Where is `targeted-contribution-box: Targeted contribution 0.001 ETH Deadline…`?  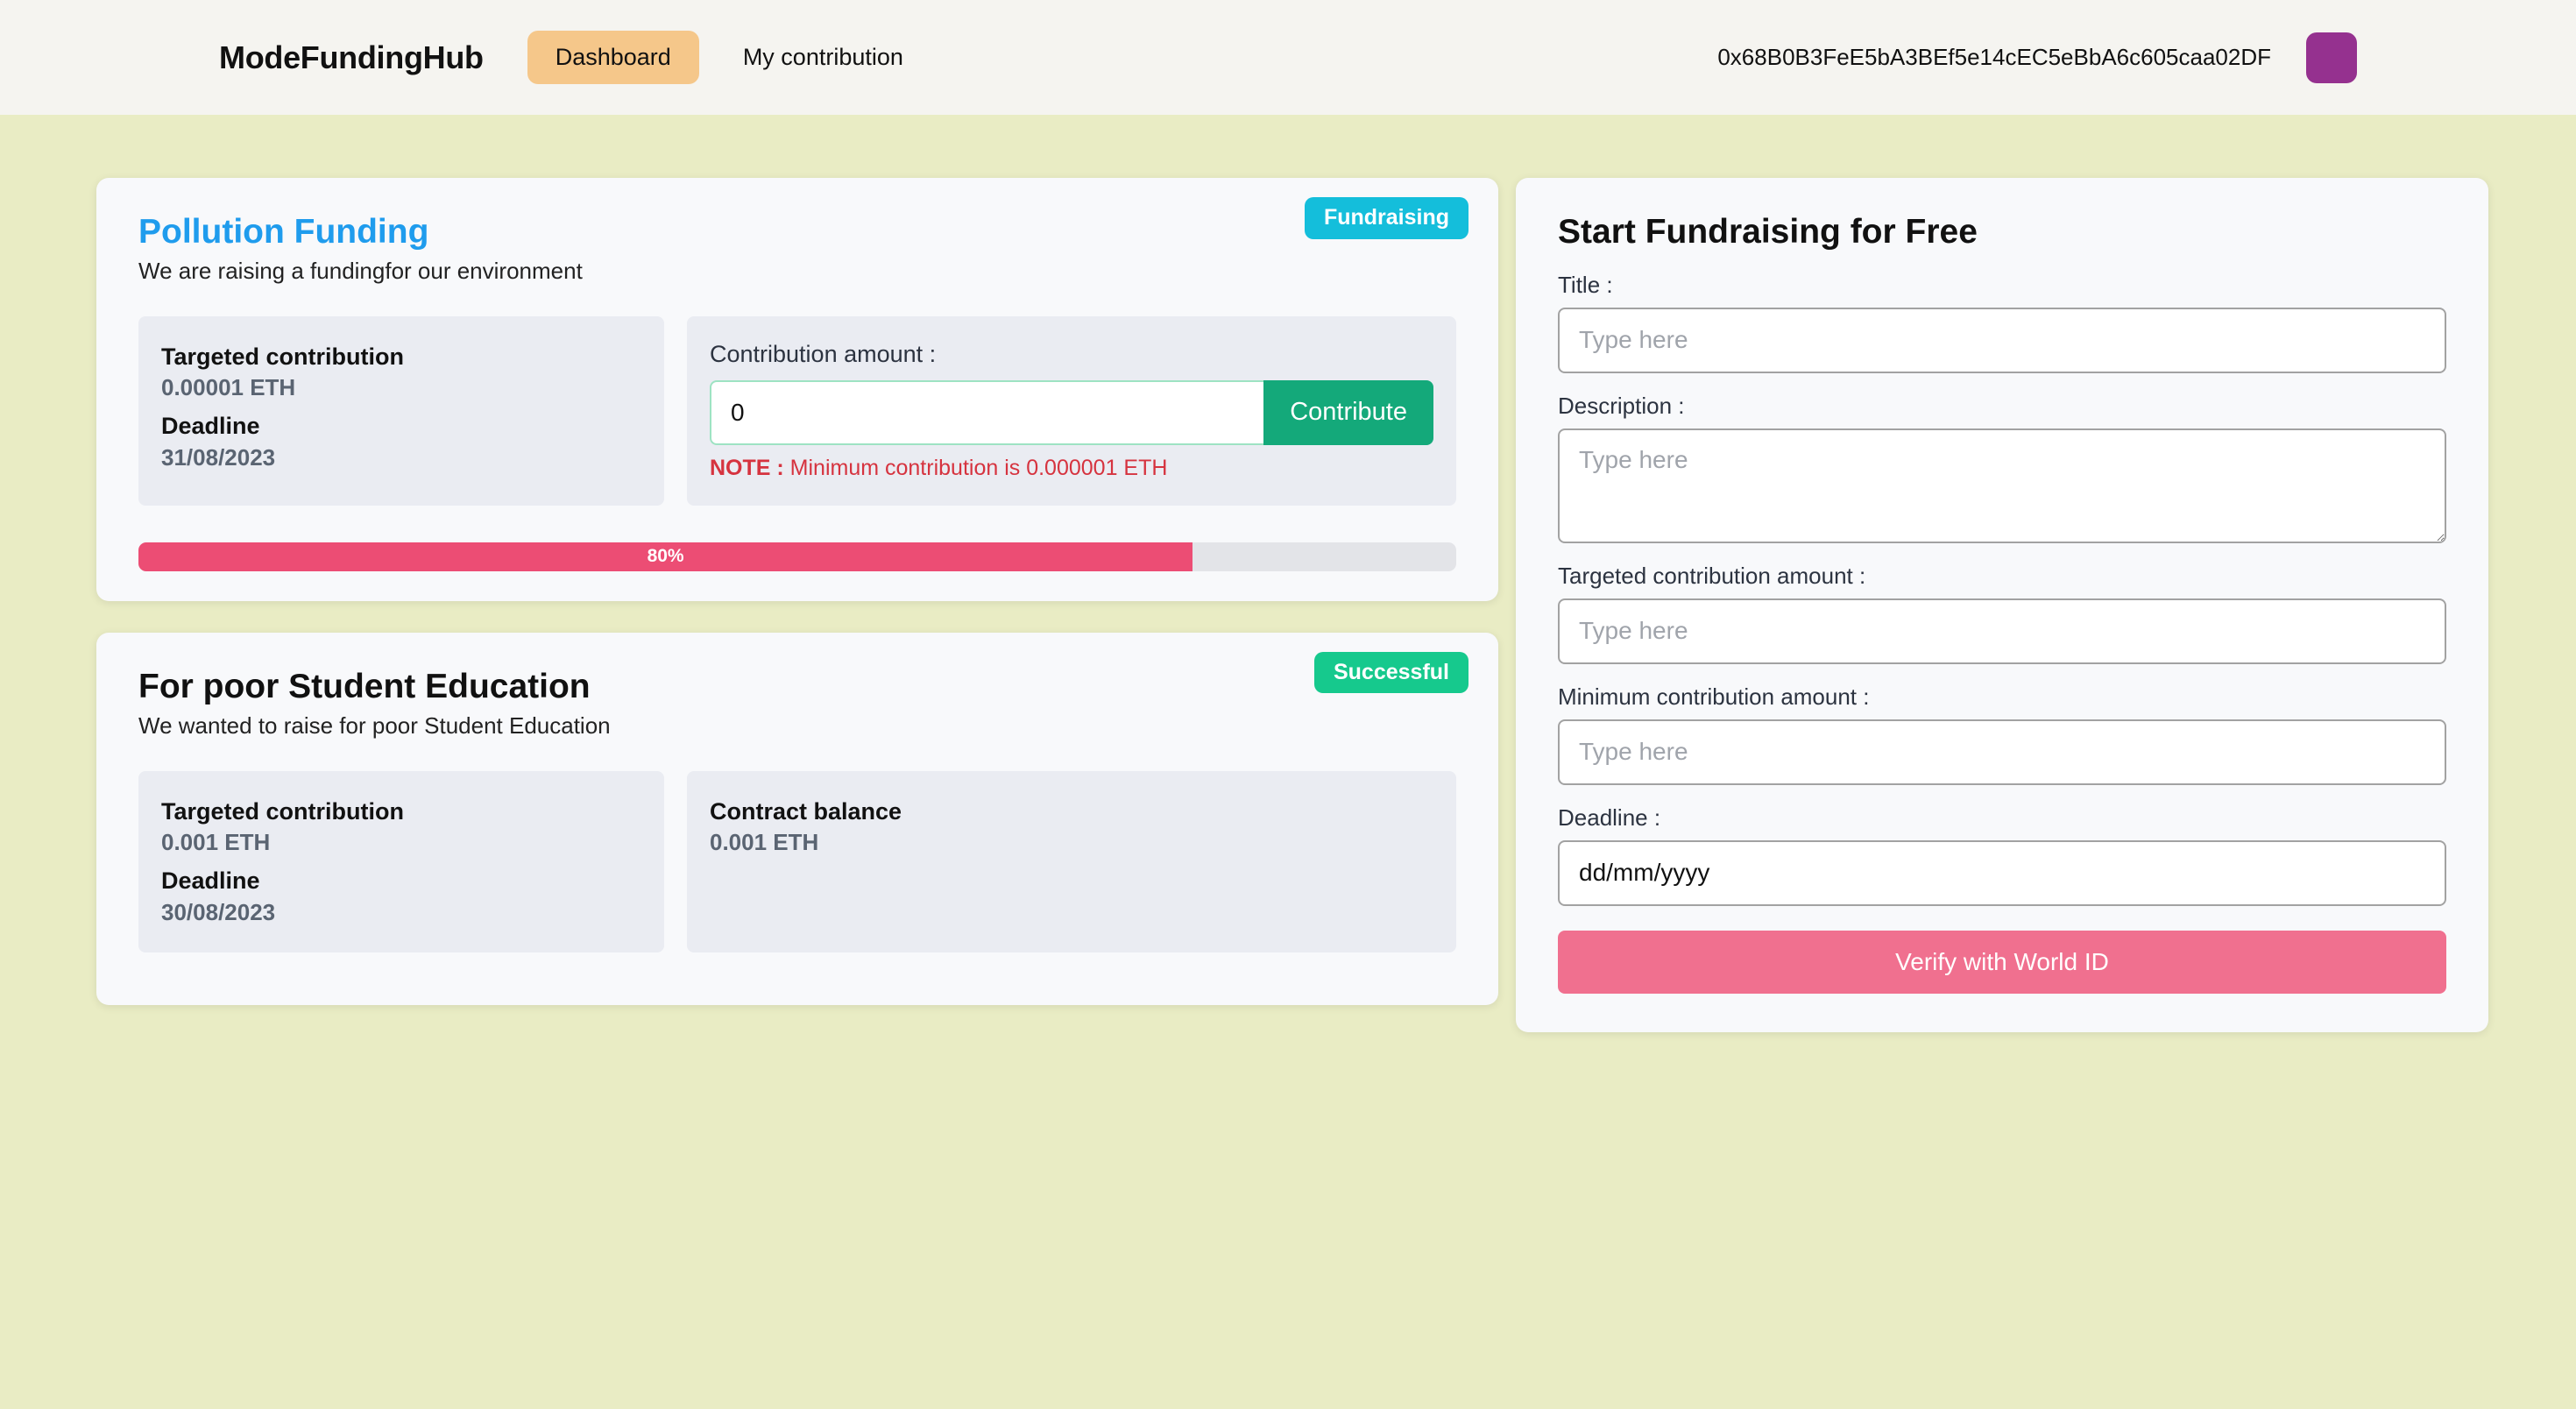 targeted-contribution-box: Targeted contribution 0.001 ETH Deadline… is located at coordinates (401, 861).